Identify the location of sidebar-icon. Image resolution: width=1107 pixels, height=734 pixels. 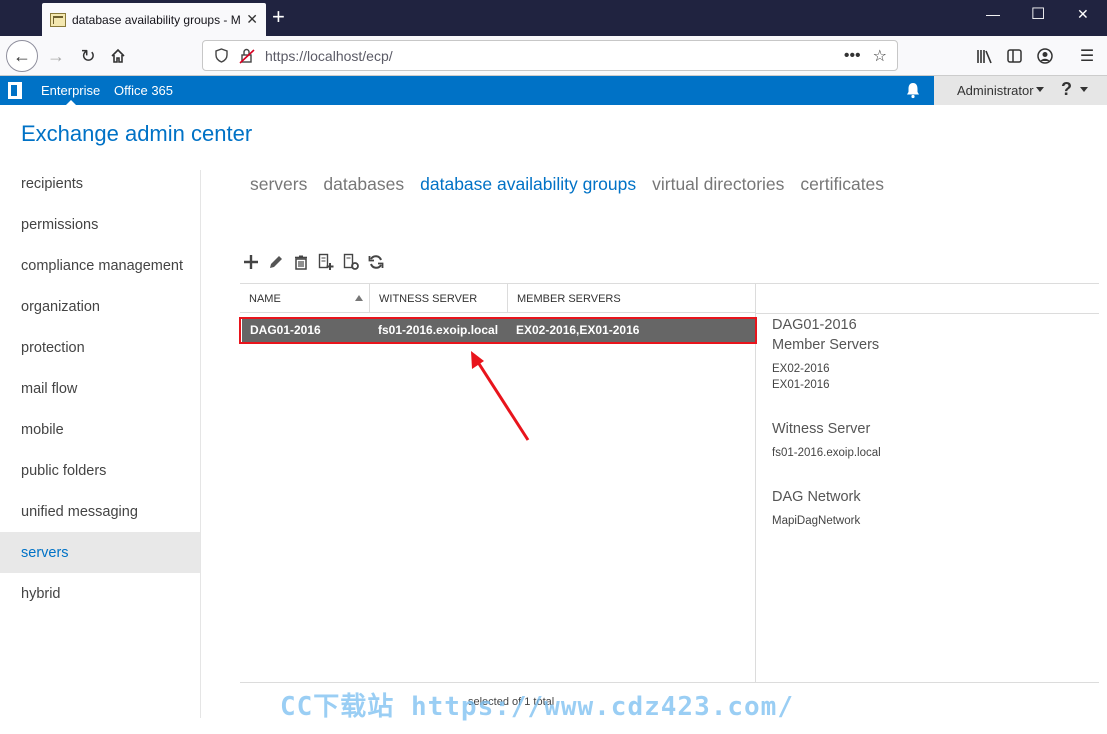
(1014, 56).